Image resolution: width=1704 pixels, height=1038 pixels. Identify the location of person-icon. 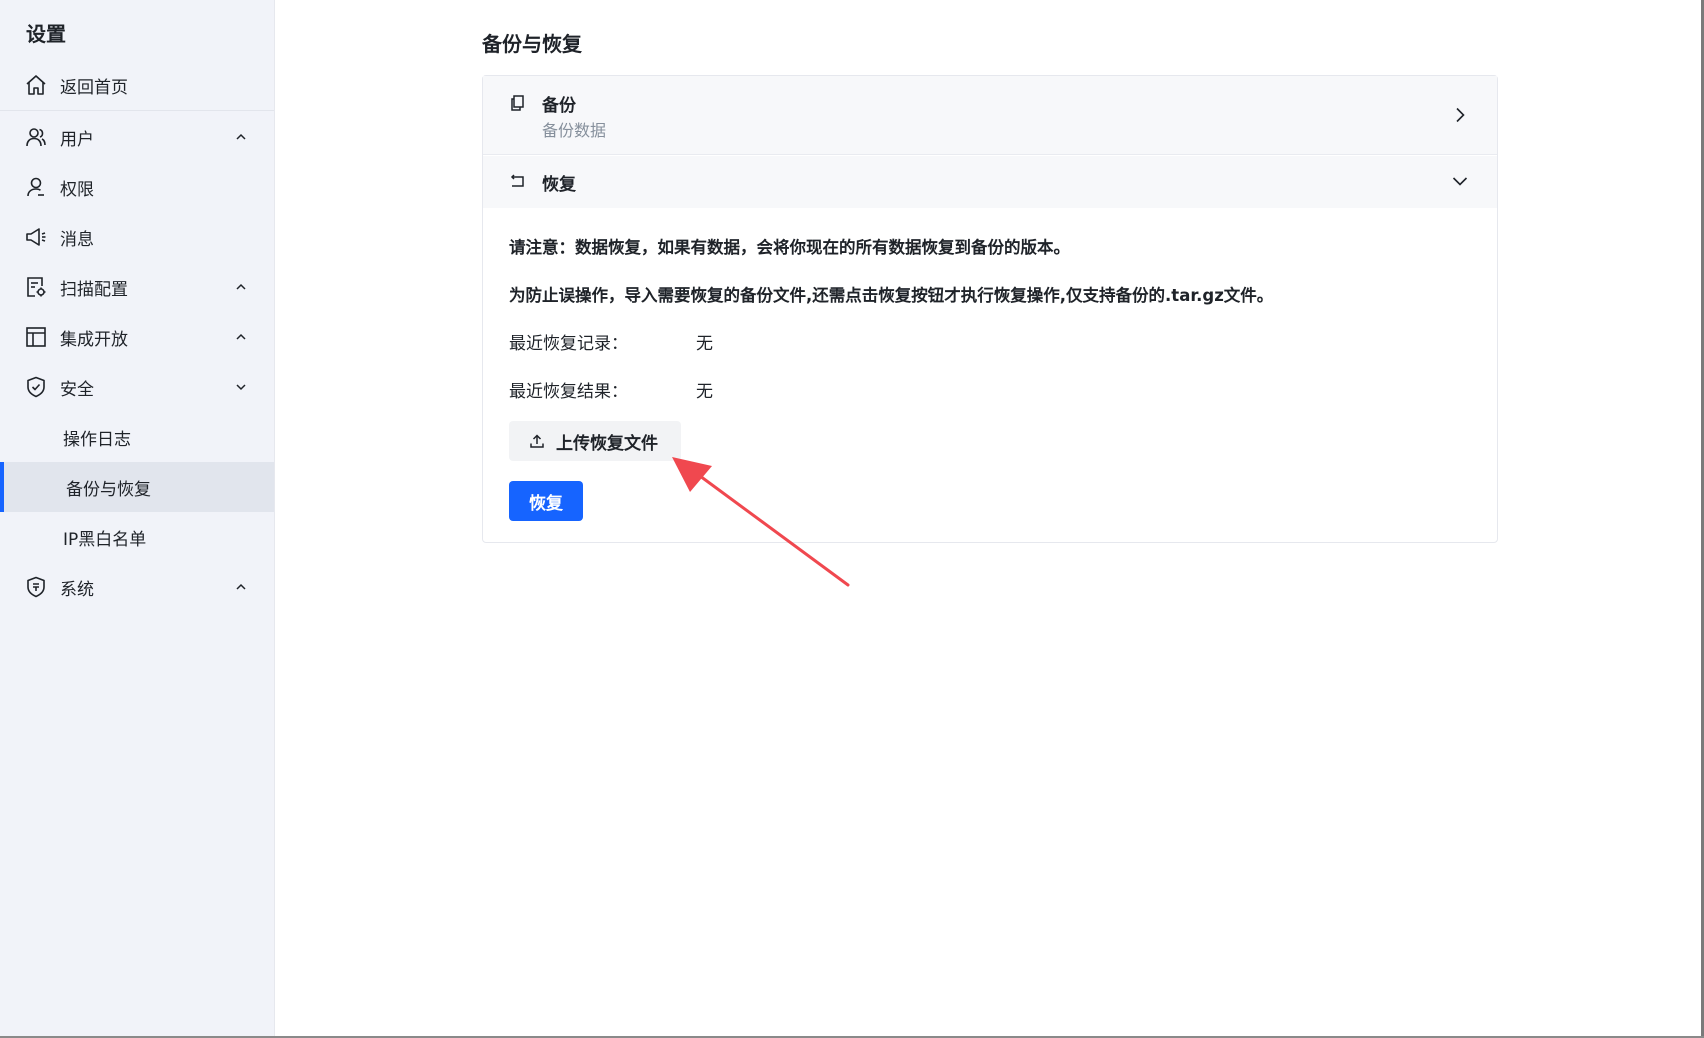
(35, 187).